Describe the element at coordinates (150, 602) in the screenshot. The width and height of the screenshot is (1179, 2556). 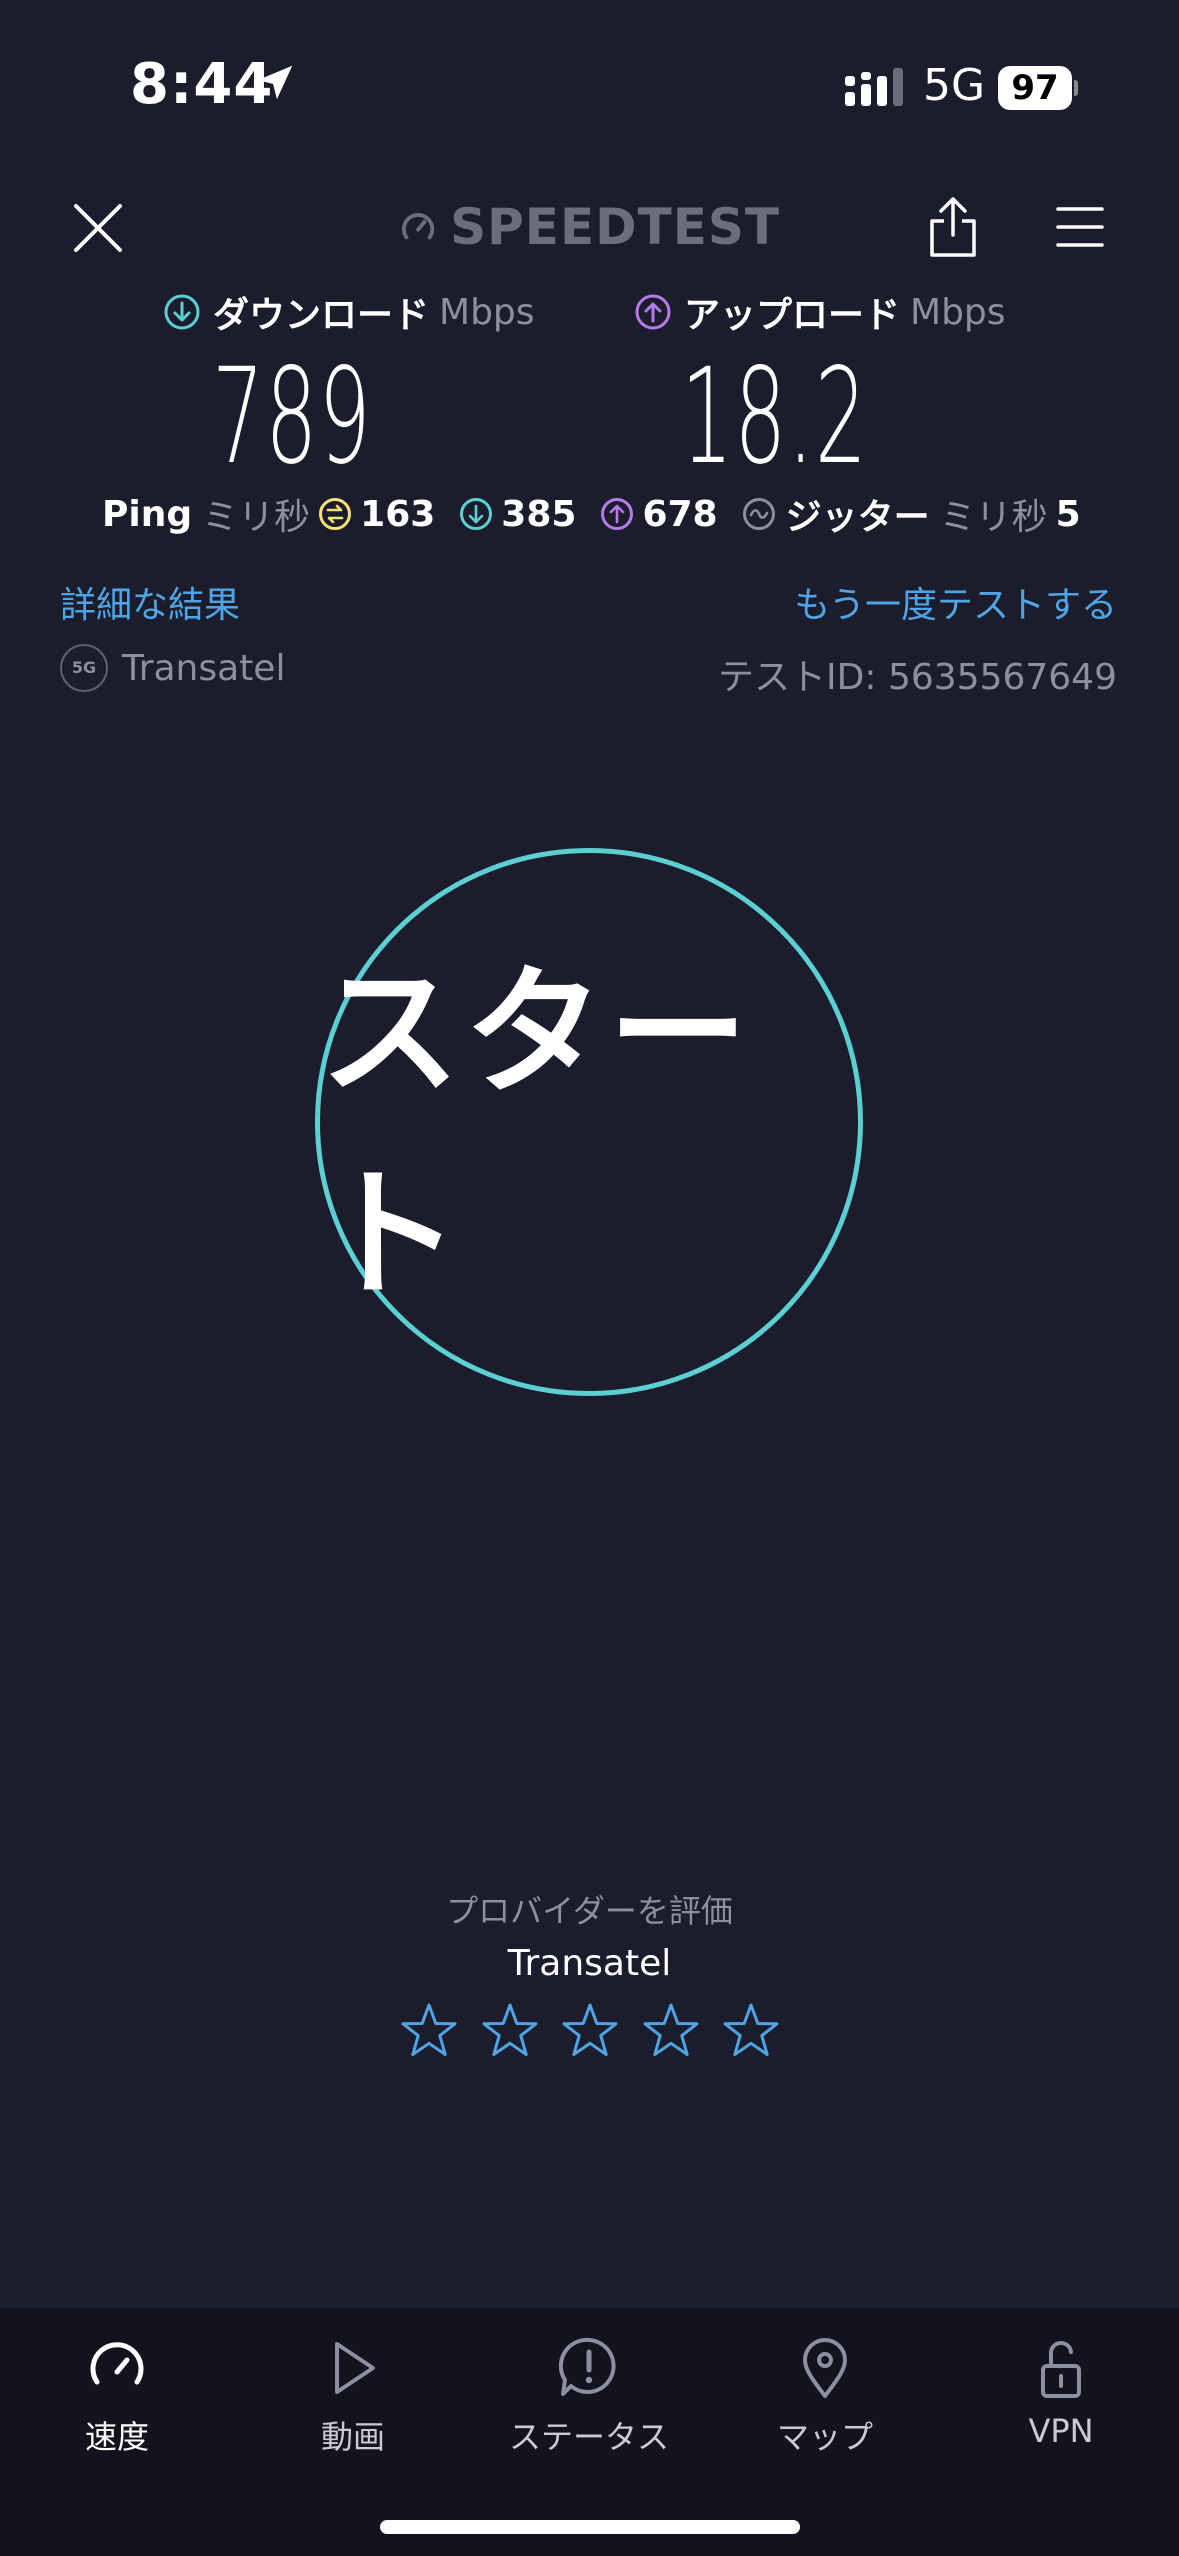
I see `detailed-results-link: 詳細な結果` at that location.